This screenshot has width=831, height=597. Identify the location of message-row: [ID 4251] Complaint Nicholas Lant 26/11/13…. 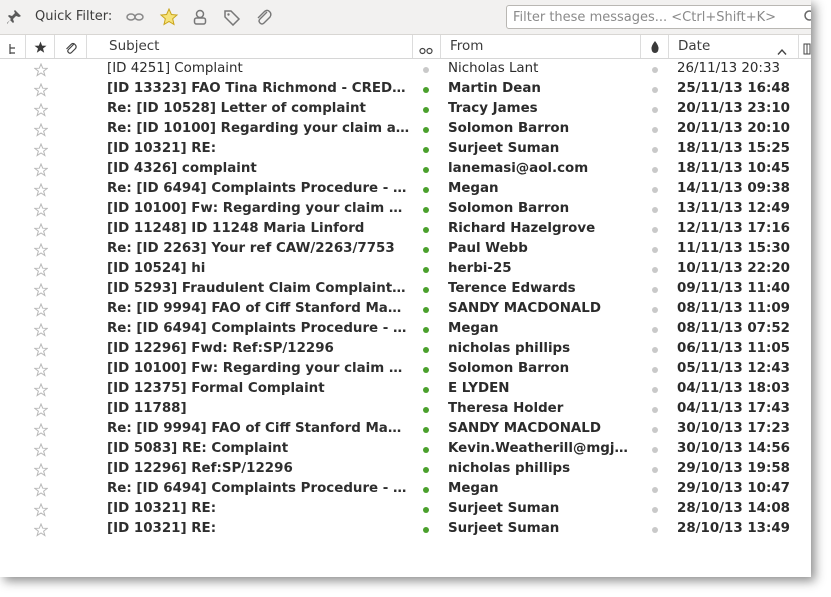
(405, 70).